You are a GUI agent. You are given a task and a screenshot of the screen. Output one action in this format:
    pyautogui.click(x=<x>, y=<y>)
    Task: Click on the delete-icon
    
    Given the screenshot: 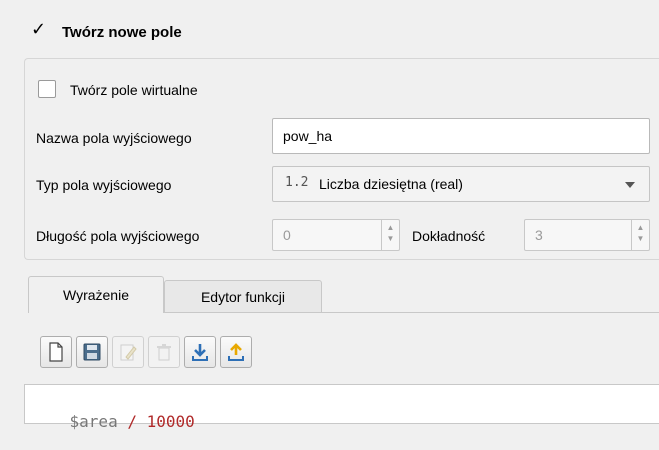 What is the action you would take?
    pyautogui.click(x=164, y=352)
    